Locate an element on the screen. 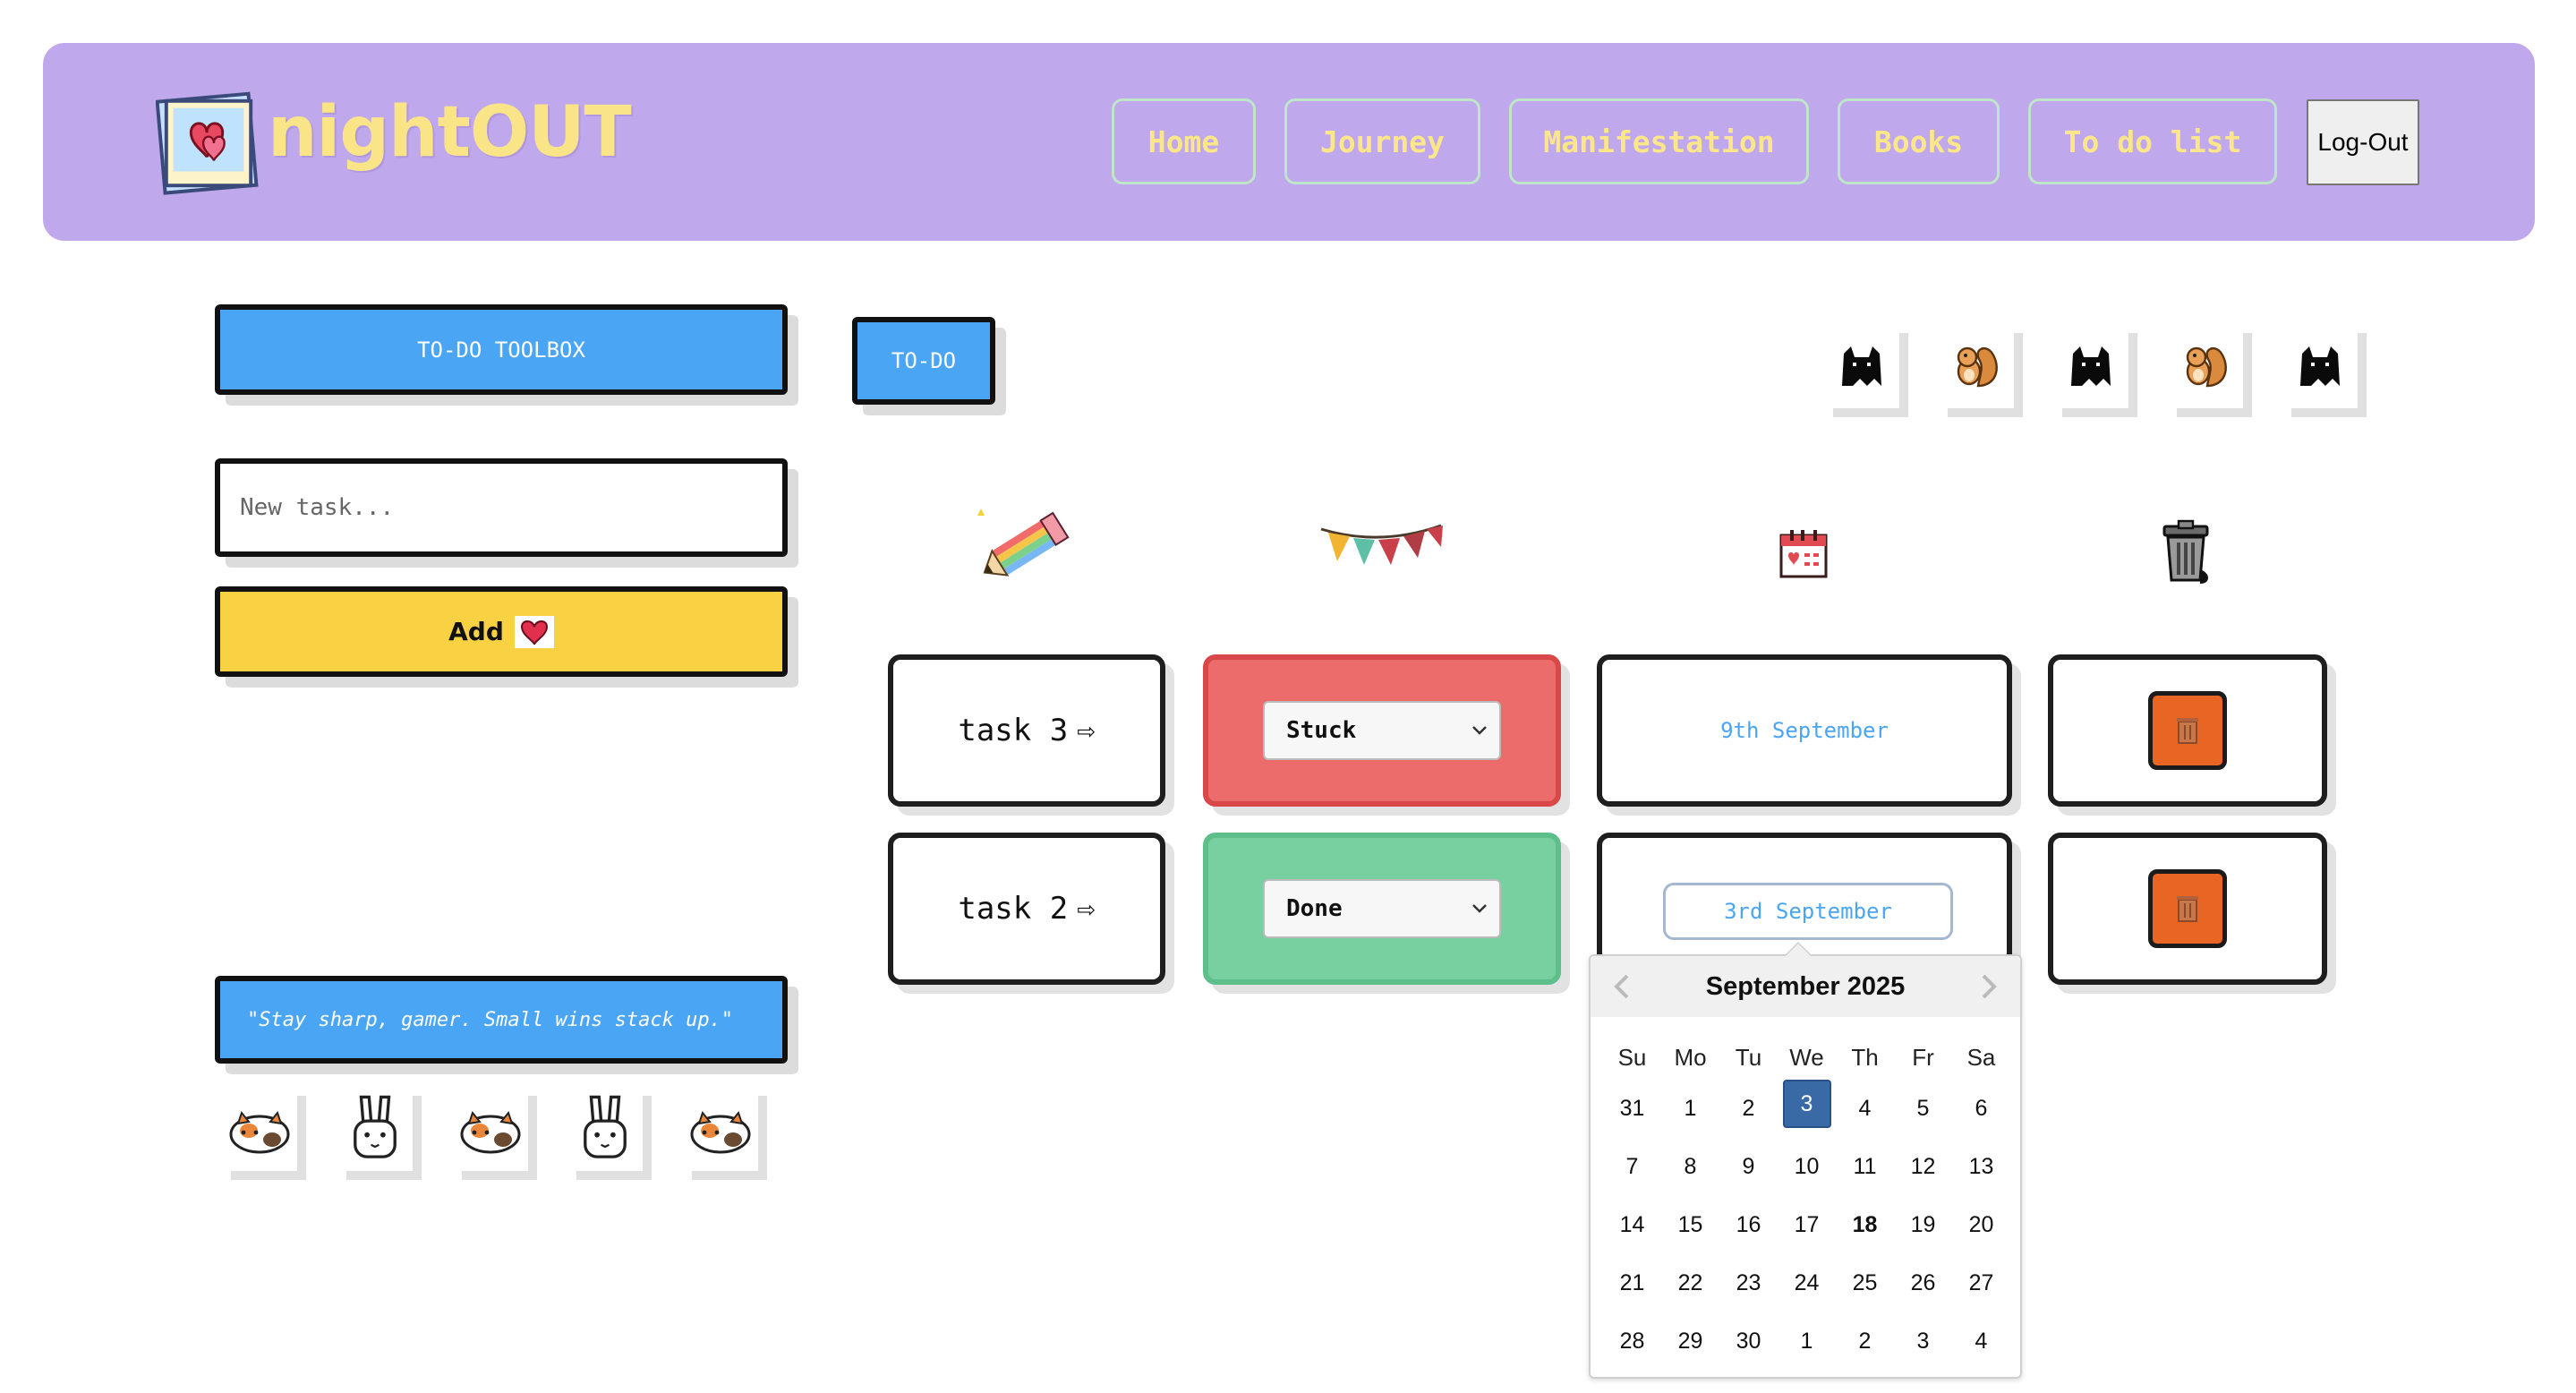  popup-pointer is located at coordinates (1798, 949).